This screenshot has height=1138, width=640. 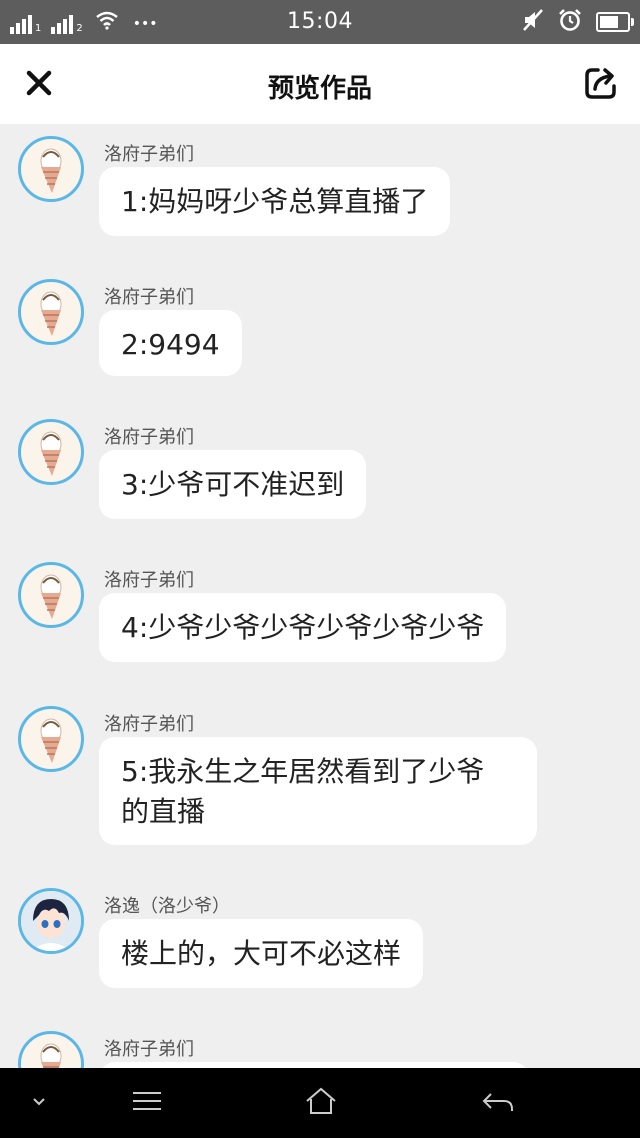 I want to click on chevron-down-icon, so click(x=39, y=1102).